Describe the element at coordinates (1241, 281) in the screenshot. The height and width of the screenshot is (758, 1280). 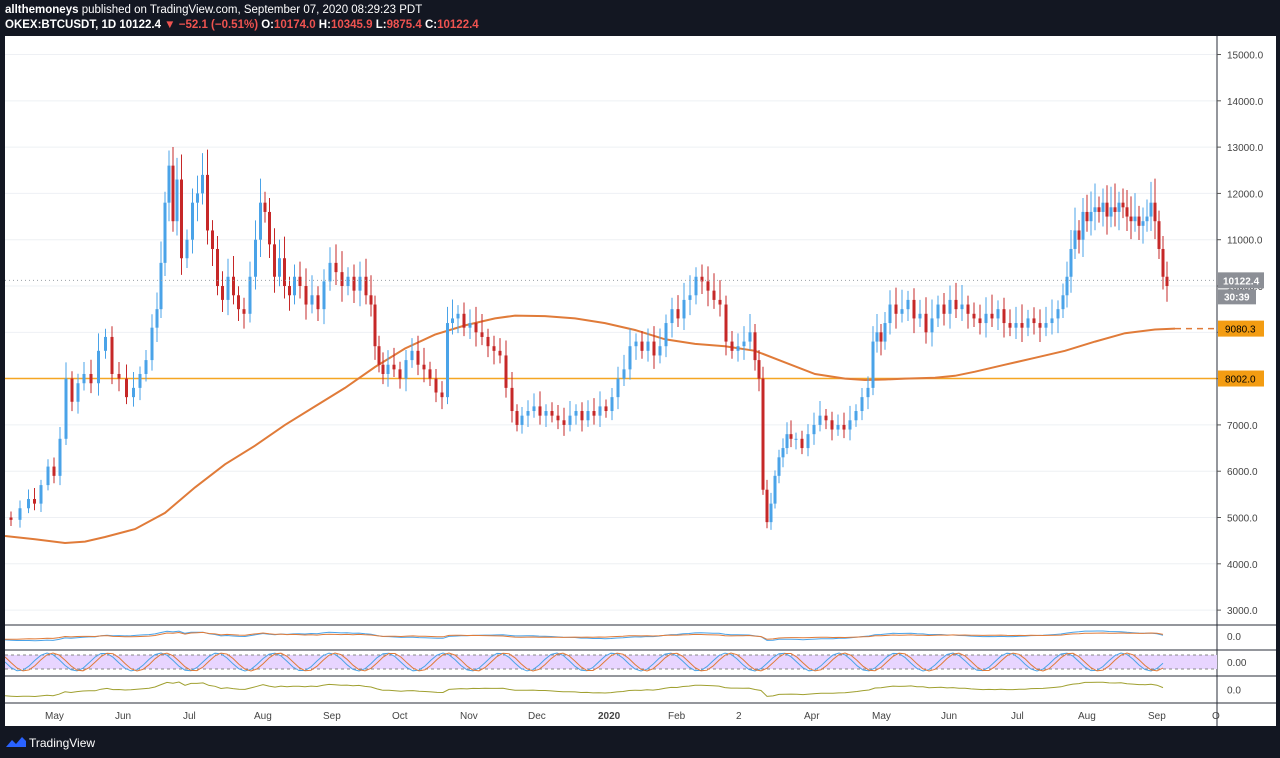
I see `last-price-label: 10122.4` at that location.